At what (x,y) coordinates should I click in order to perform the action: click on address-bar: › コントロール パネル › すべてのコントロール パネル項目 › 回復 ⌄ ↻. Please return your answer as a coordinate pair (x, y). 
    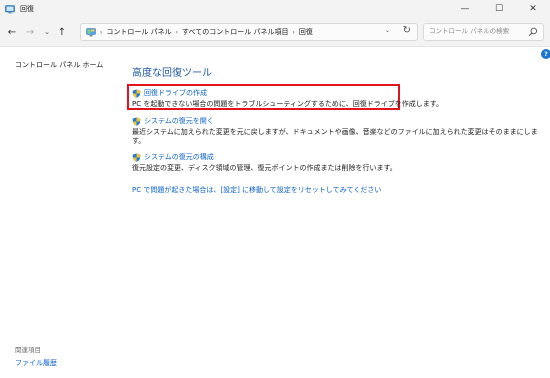
    Looking at the image, I should click on (249, 32).